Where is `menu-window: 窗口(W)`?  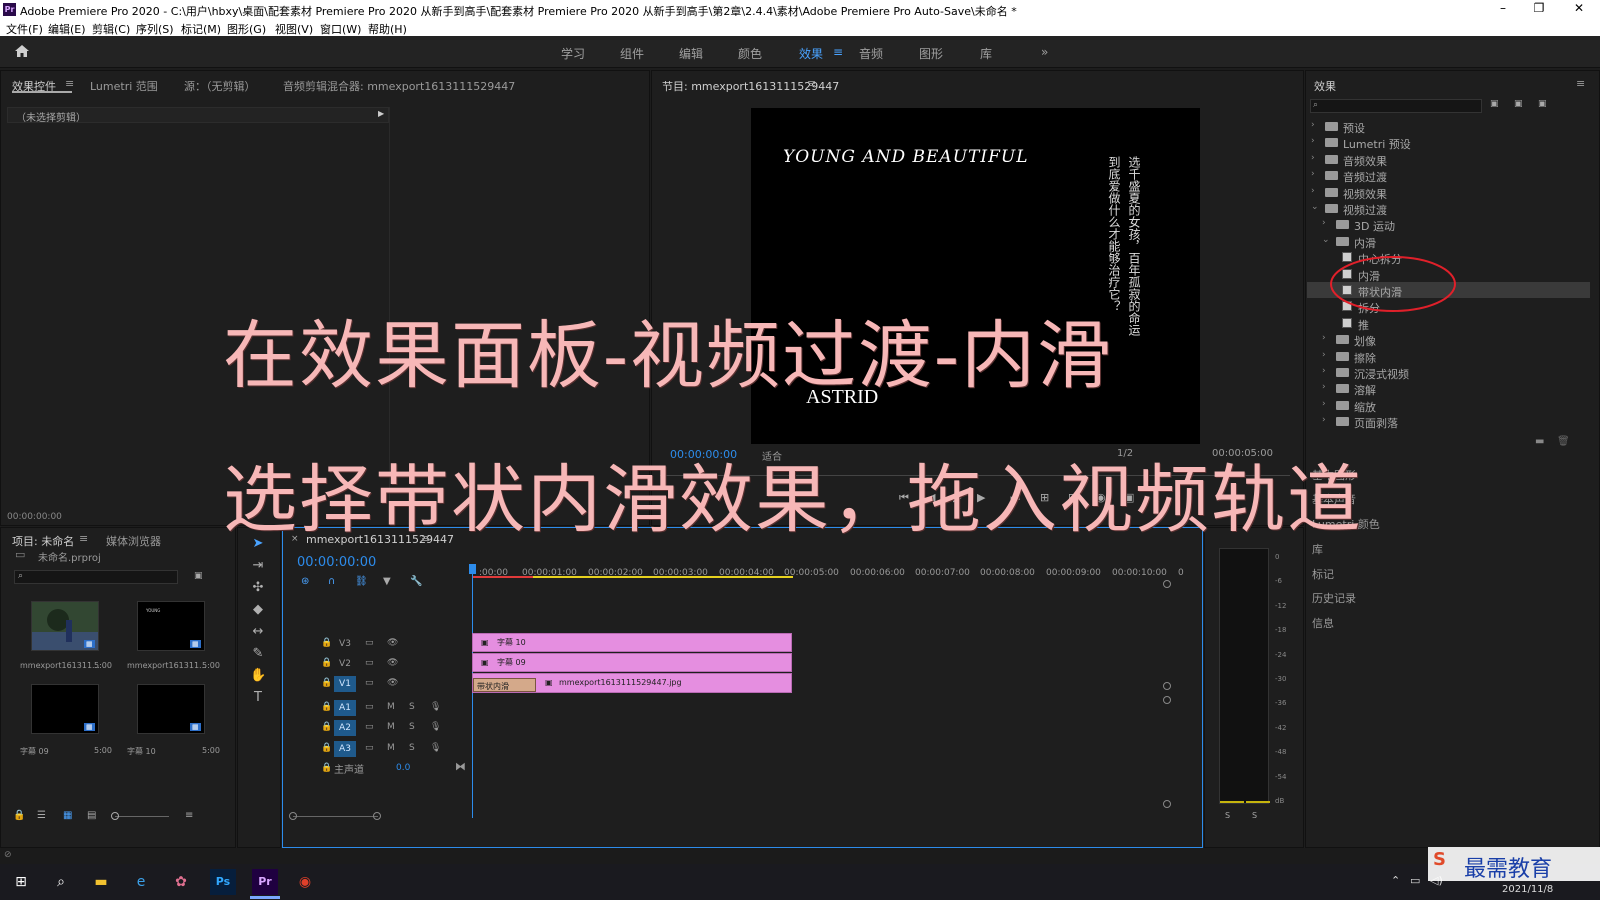 menu-window: 窗口(W) is located at coordinates (340, 29).